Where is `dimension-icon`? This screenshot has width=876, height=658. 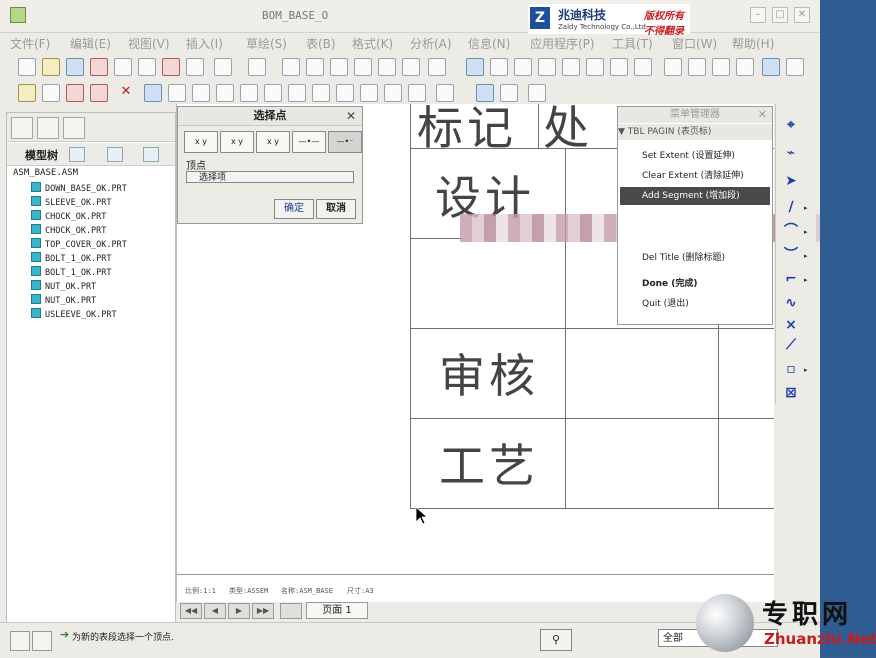 dimension-icon is located at coordinates (249, 93).